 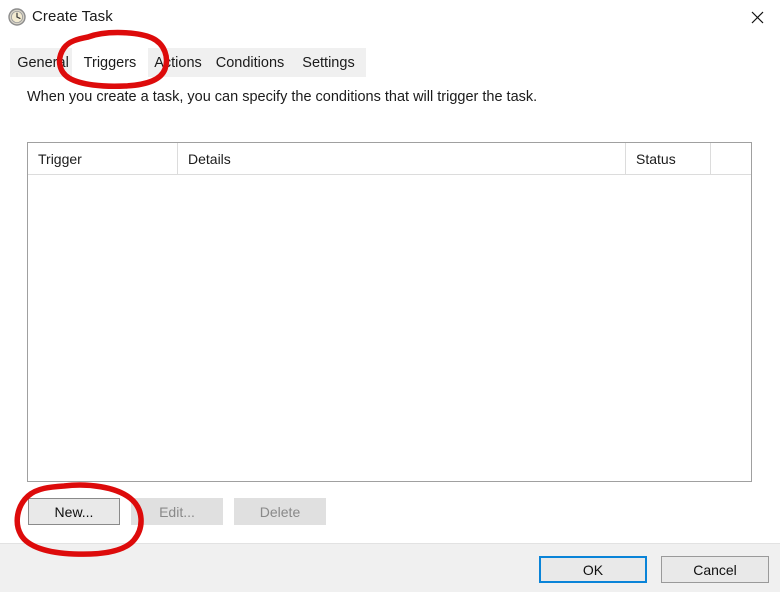 I want to click on cancel-button: Cancel, so click(x=715, y=569).